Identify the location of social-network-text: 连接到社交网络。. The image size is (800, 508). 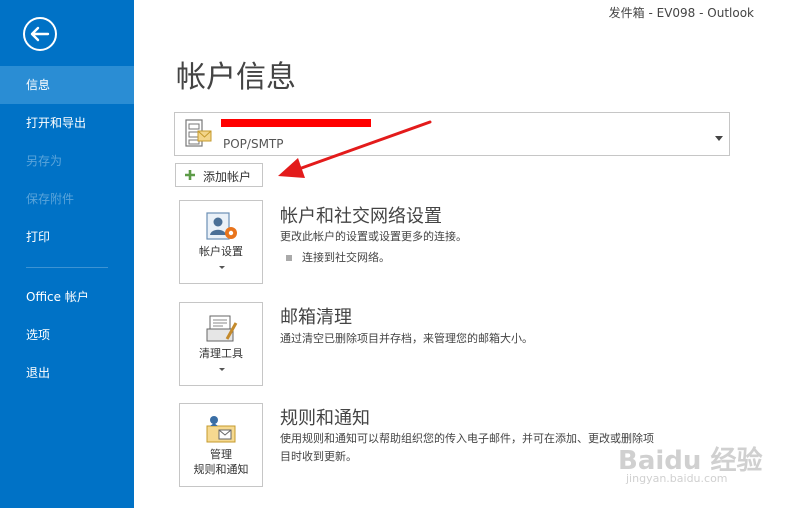
(346, 257).